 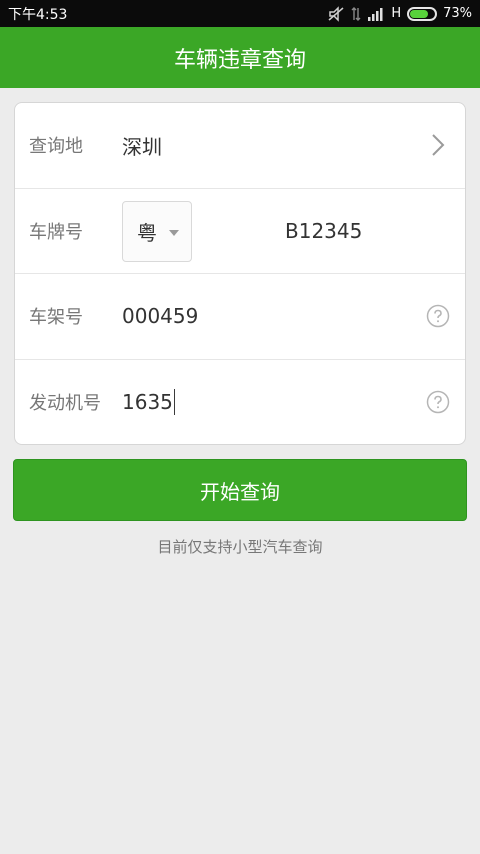 What do you see at coordinates (240, 547) in the screenshot?
I see `support-note: 目前仅支持小型汽车查询` at bounding box center [240, 547].